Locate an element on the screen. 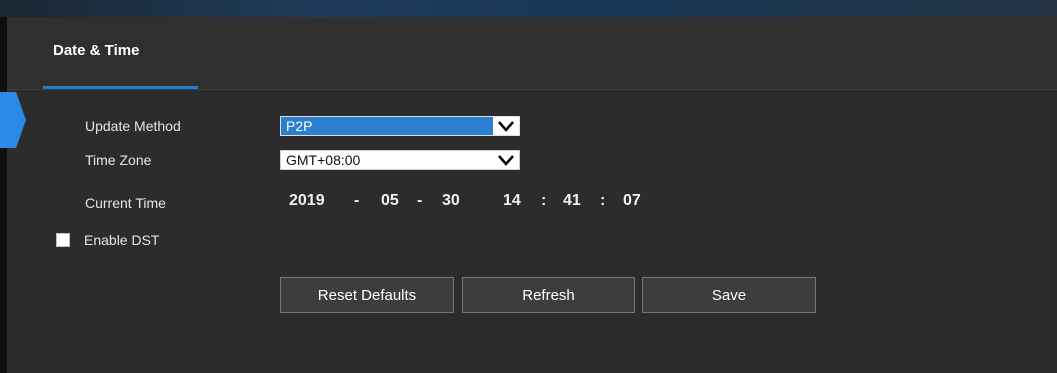  time-zone-value: GMT+08:00 is located at coordinates (323, 160).